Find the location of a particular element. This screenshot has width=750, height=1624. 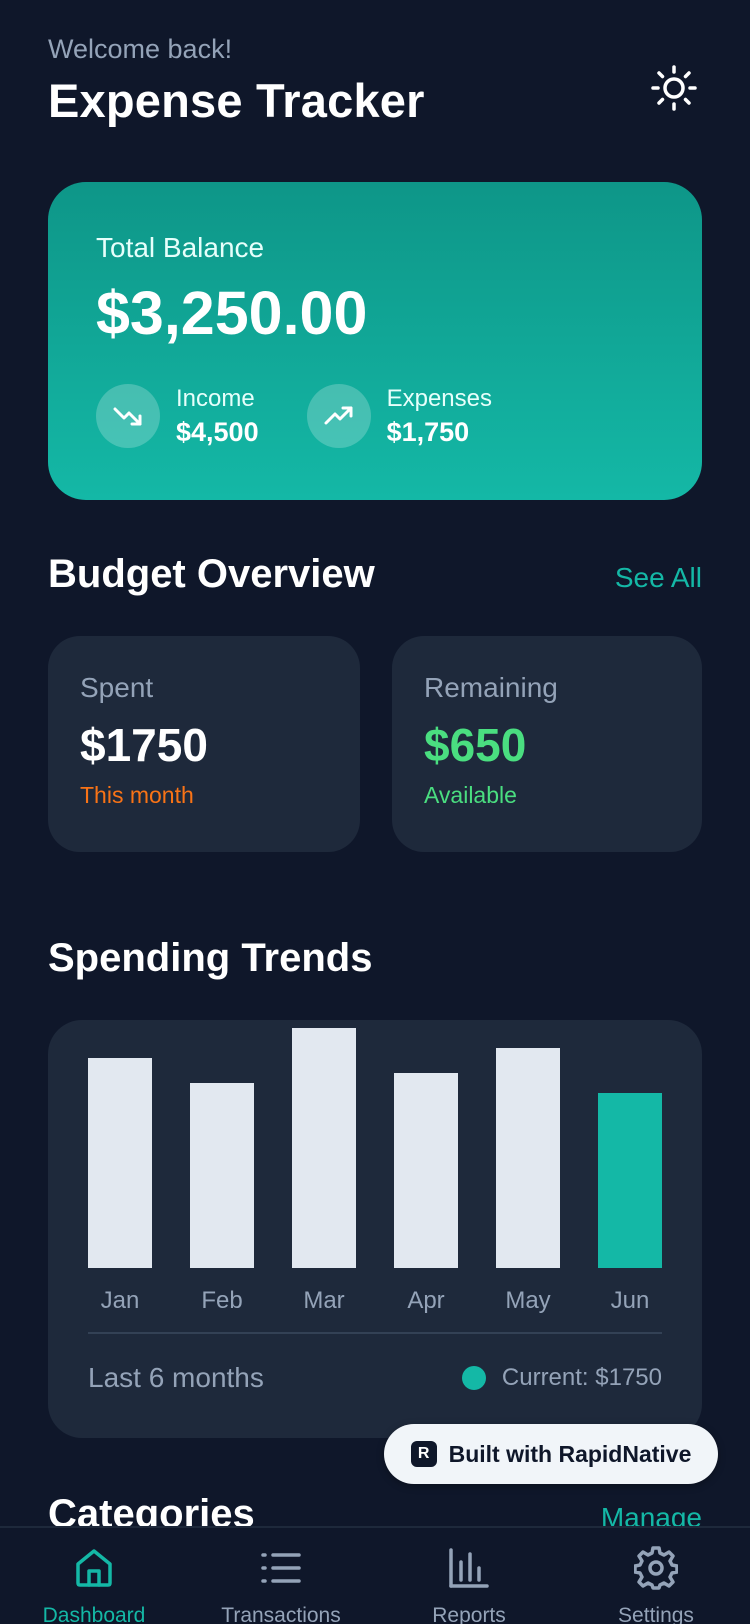

income-value: $4,500 is located at coordinates (217, 431).